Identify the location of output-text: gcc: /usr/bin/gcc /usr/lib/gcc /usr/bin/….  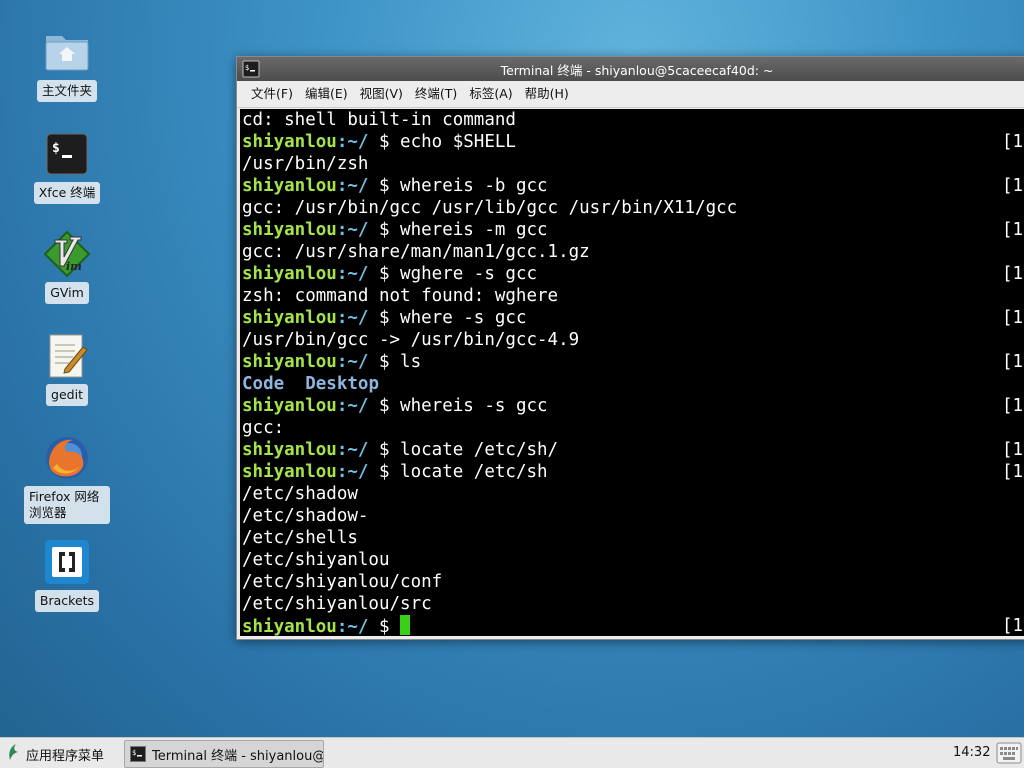
(490, 208).